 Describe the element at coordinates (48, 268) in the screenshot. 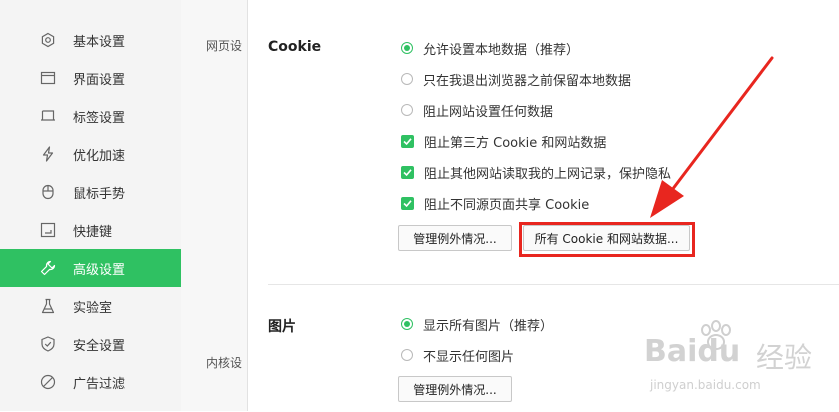

I see `wrench-icon` at that location.